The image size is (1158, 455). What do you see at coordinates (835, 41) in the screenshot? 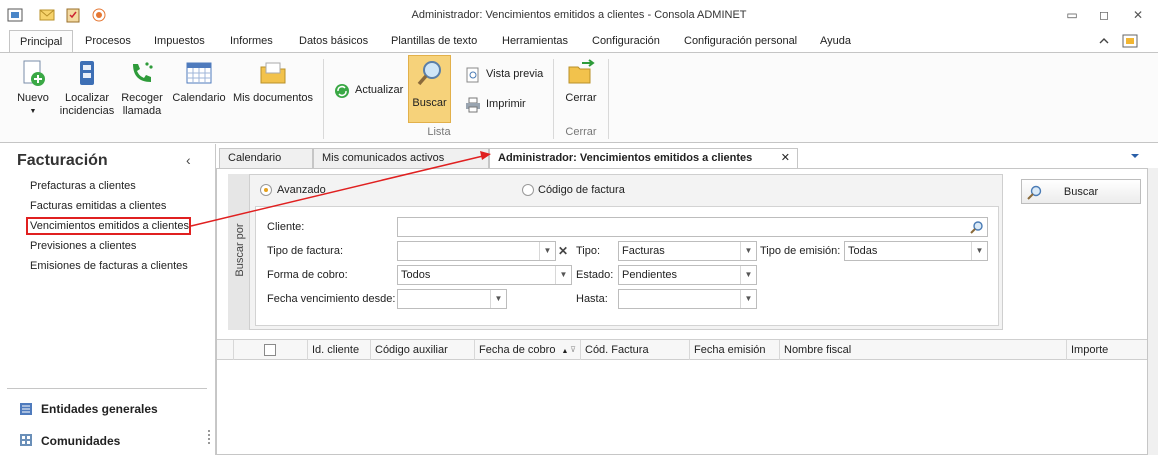
I see `tab-ayuda: Ayuda` at bounding box center [835, 41].